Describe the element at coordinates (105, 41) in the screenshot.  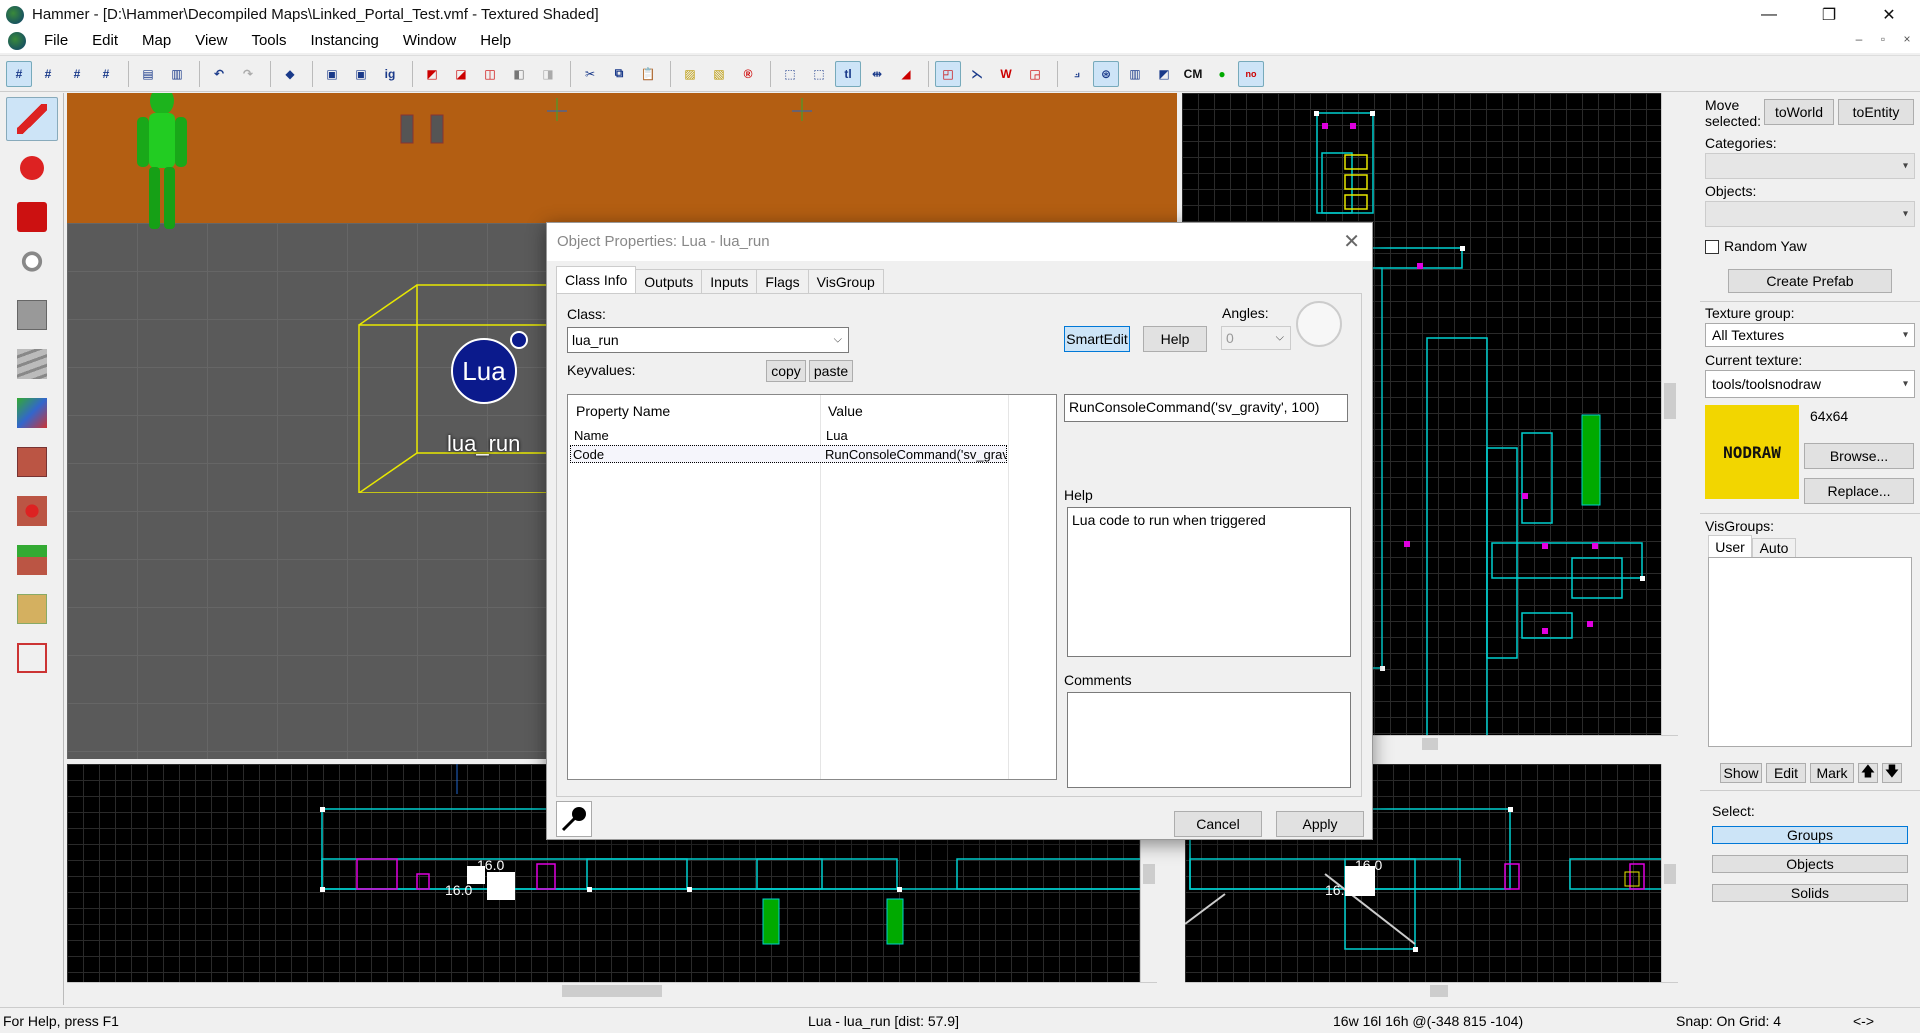
I see `menu-edit: Edit` at that location.